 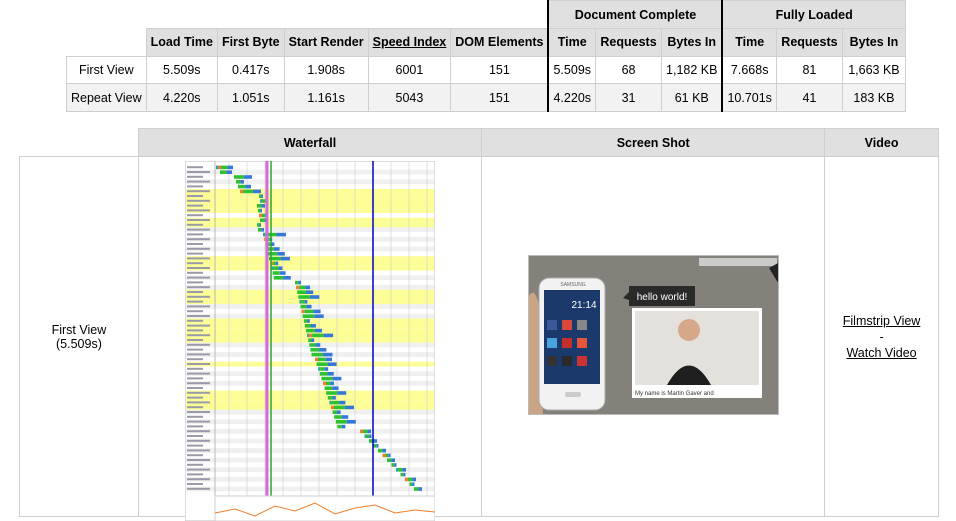 I want to click on cell-load-time: 5.509s, so click(x=181, y=70).